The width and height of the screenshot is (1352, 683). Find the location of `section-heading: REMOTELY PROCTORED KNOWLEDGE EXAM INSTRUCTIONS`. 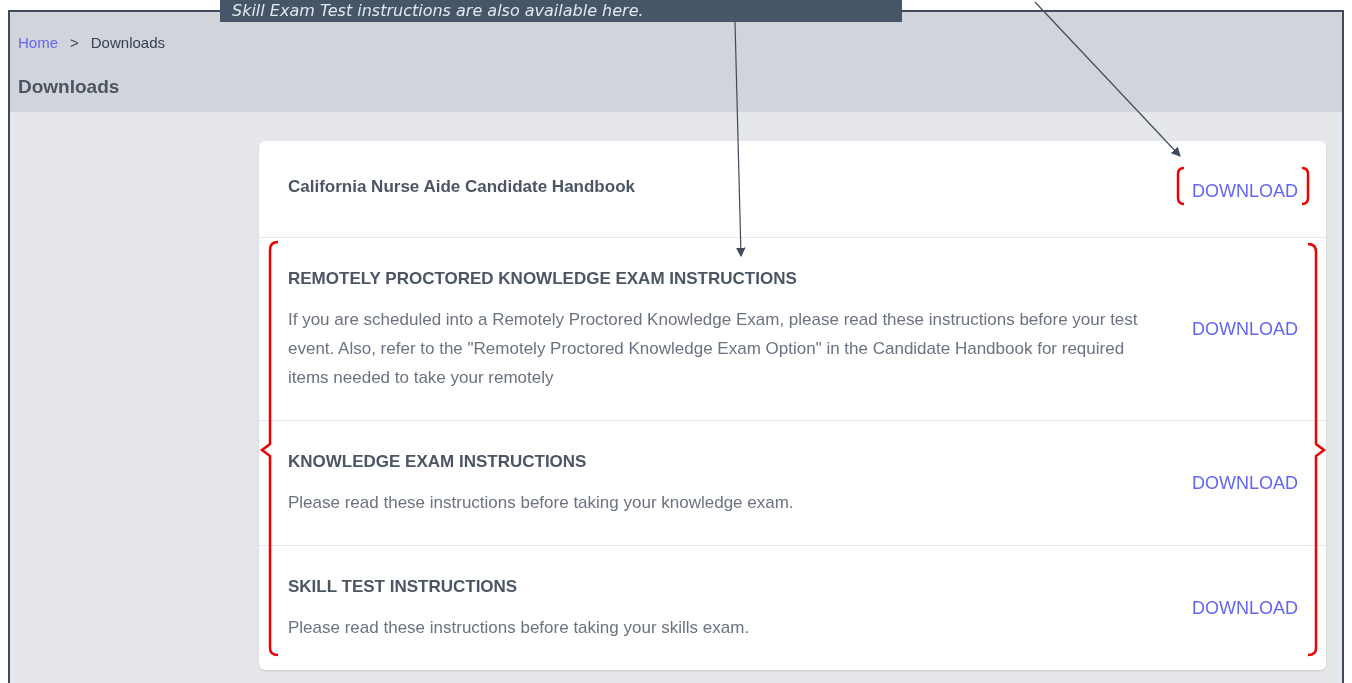

section-heading: REMOTELY PROCTORED KNOWLEDGE EXAM INSTRUCTIONS is located at coordinates (543, 278).